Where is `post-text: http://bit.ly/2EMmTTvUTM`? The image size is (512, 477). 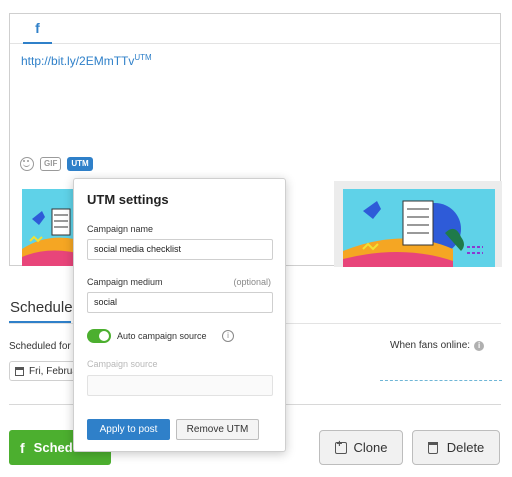
post-text: http://bit.ly/2EMmTTvUTM is located at coordinates (86, 60).